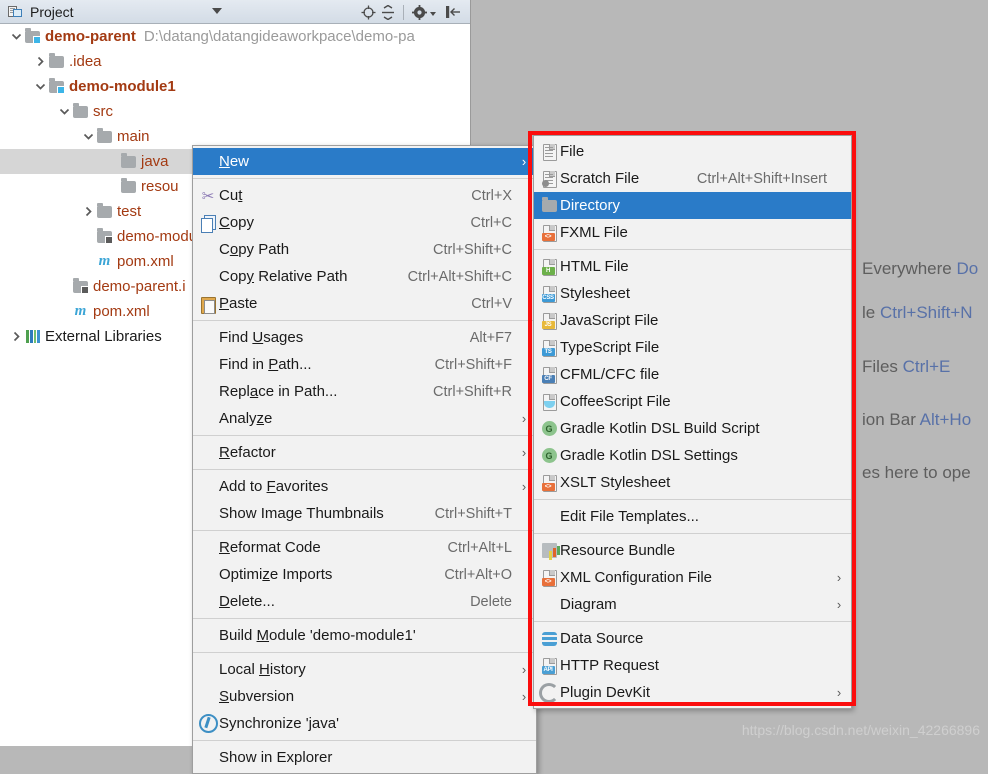 The image size is (988, 774). I want to click on menu-item-label: Plugin DevKit, so click(605, 692).